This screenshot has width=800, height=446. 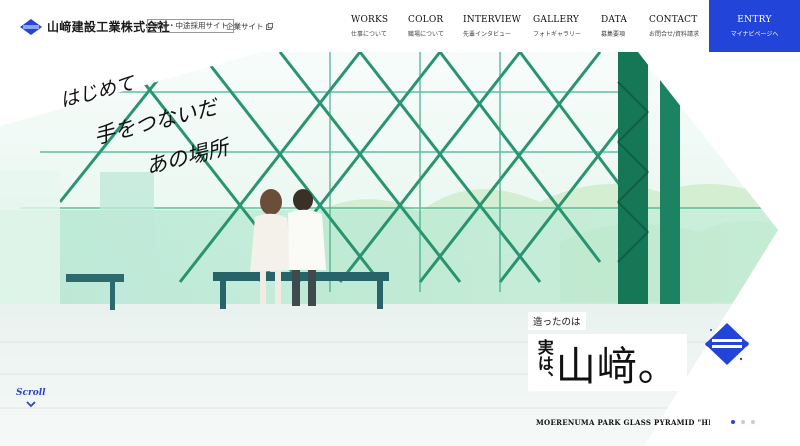 I want to click on hero-catchcopy: 造ったのは 実は、 山﨑。, so click(x=607, y=350).